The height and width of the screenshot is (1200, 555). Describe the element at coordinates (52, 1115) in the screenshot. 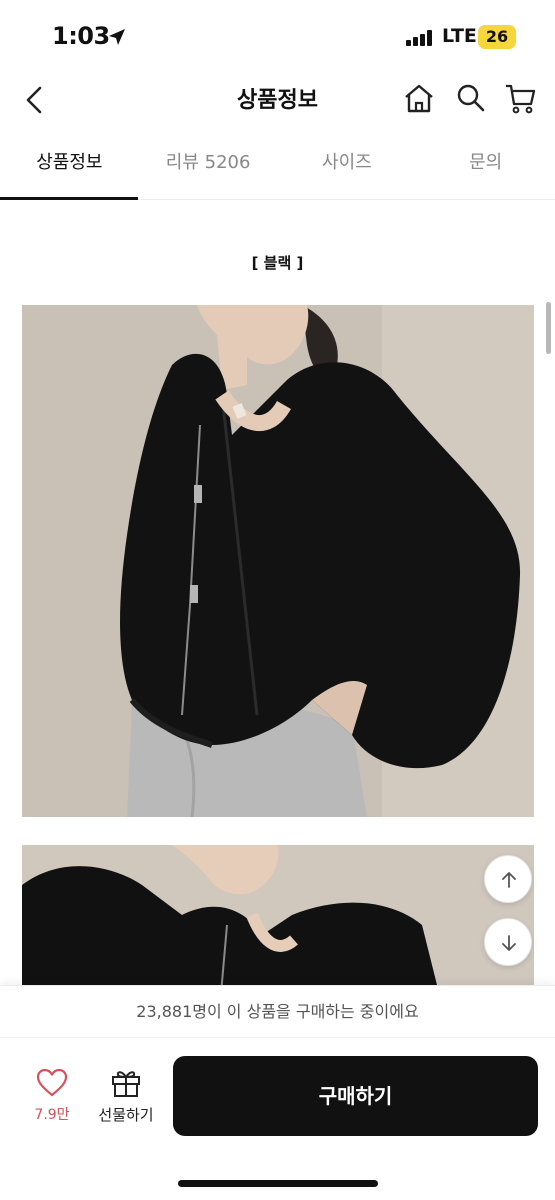

I see `like-count: 7.9만` at that location.